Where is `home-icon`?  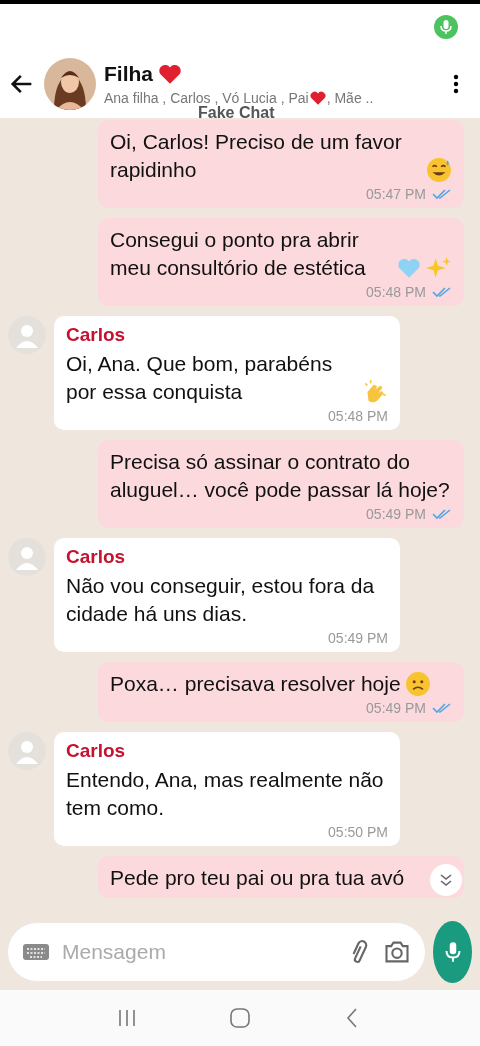
home-icon is located at coordinates (240, 1018).